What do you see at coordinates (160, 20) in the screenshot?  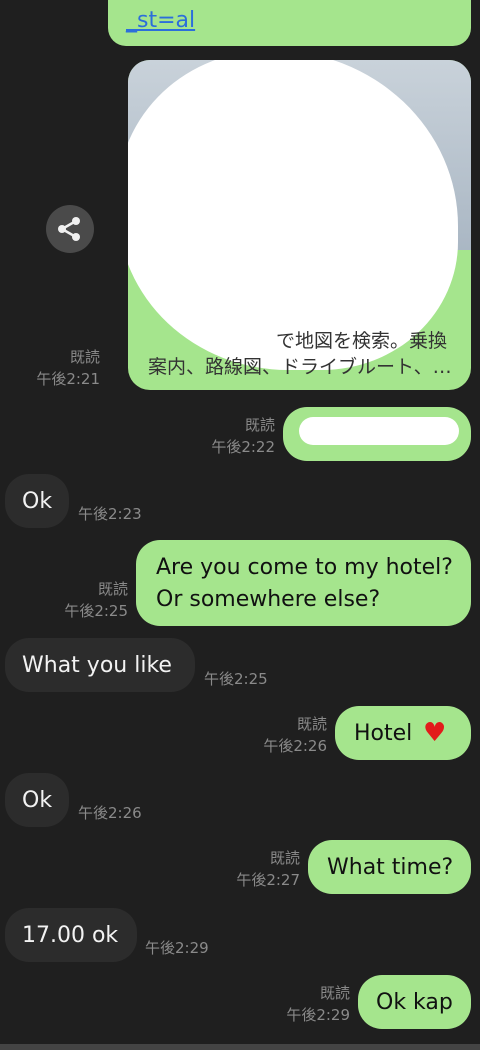 I see `link-text: _st=al` at bounding box center [160, 20].